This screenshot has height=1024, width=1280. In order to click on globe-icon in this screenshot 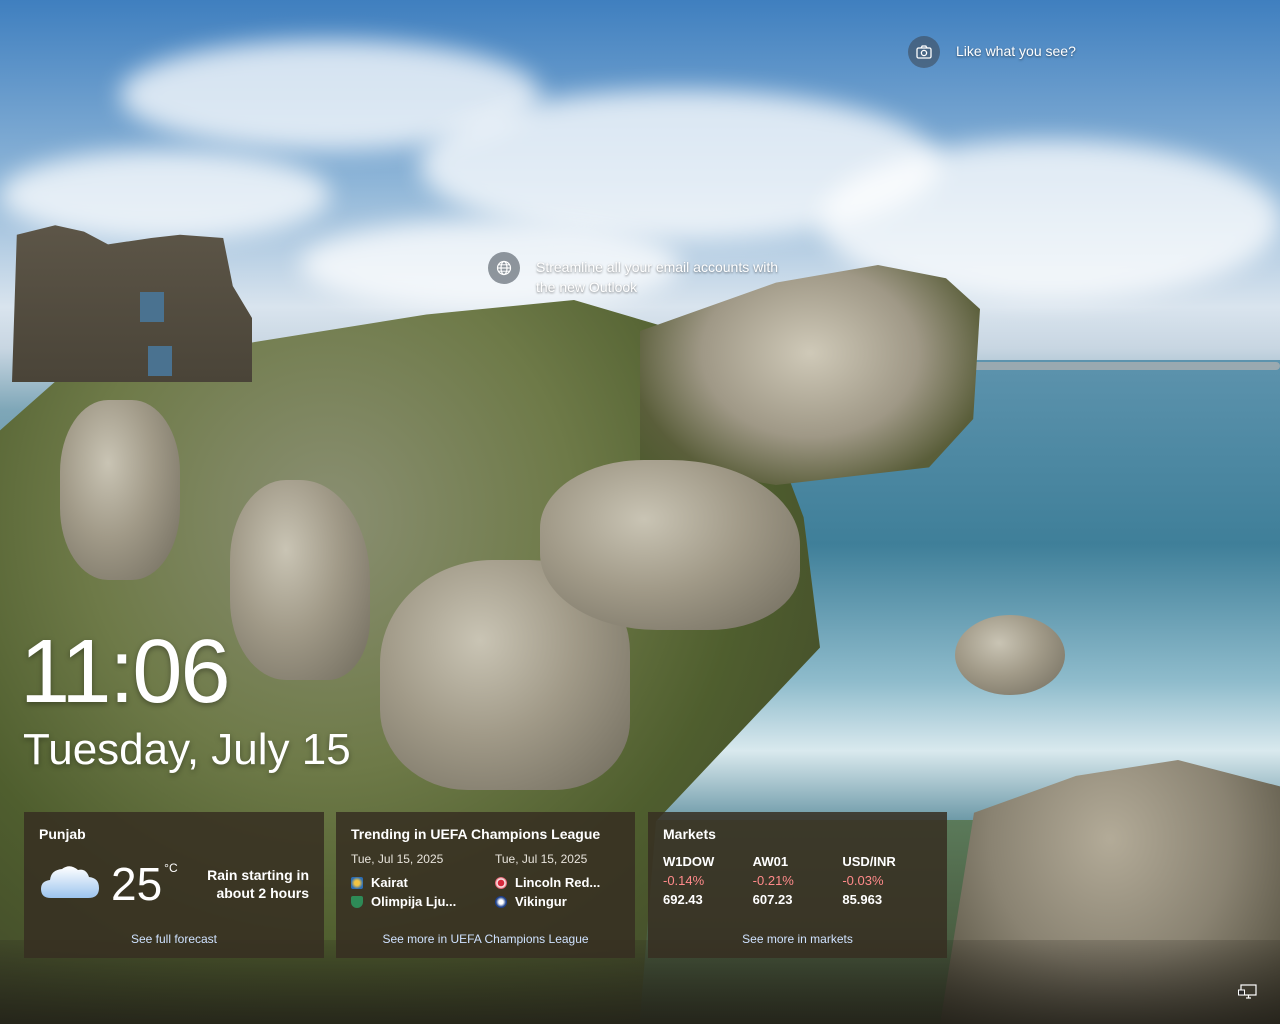, I will do `click(504, 268)`.